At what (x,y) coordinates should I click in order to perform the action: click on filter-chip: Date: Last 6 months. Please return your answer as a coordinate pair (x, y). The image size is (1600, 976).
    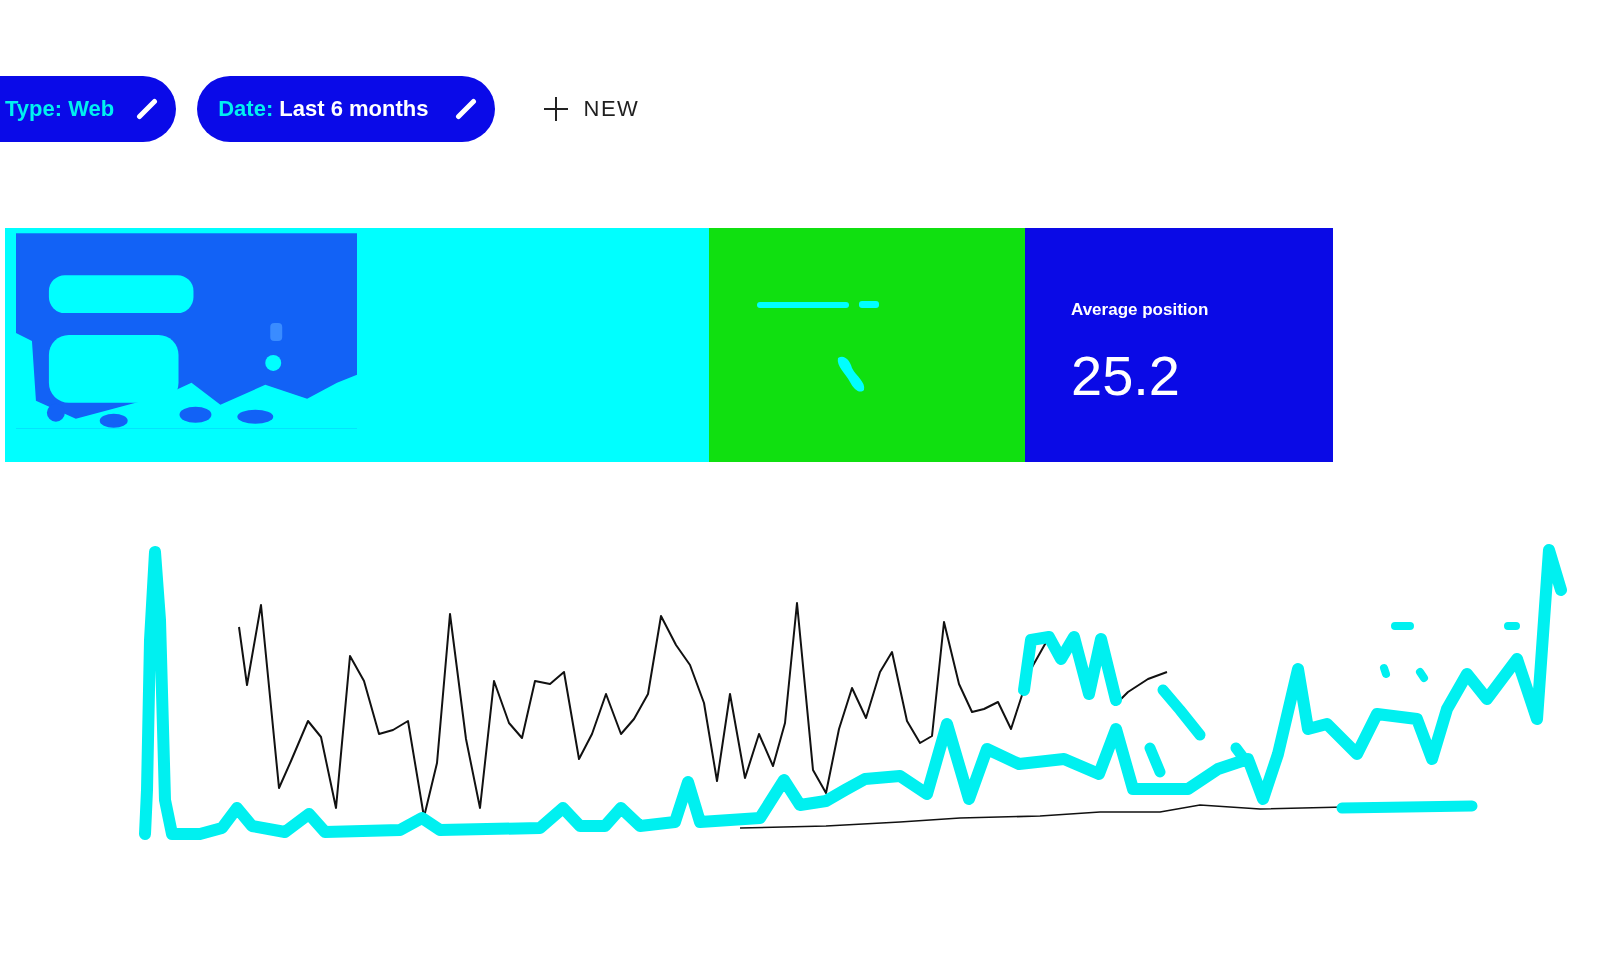
    Looking at the image, I should click on (346, 109).